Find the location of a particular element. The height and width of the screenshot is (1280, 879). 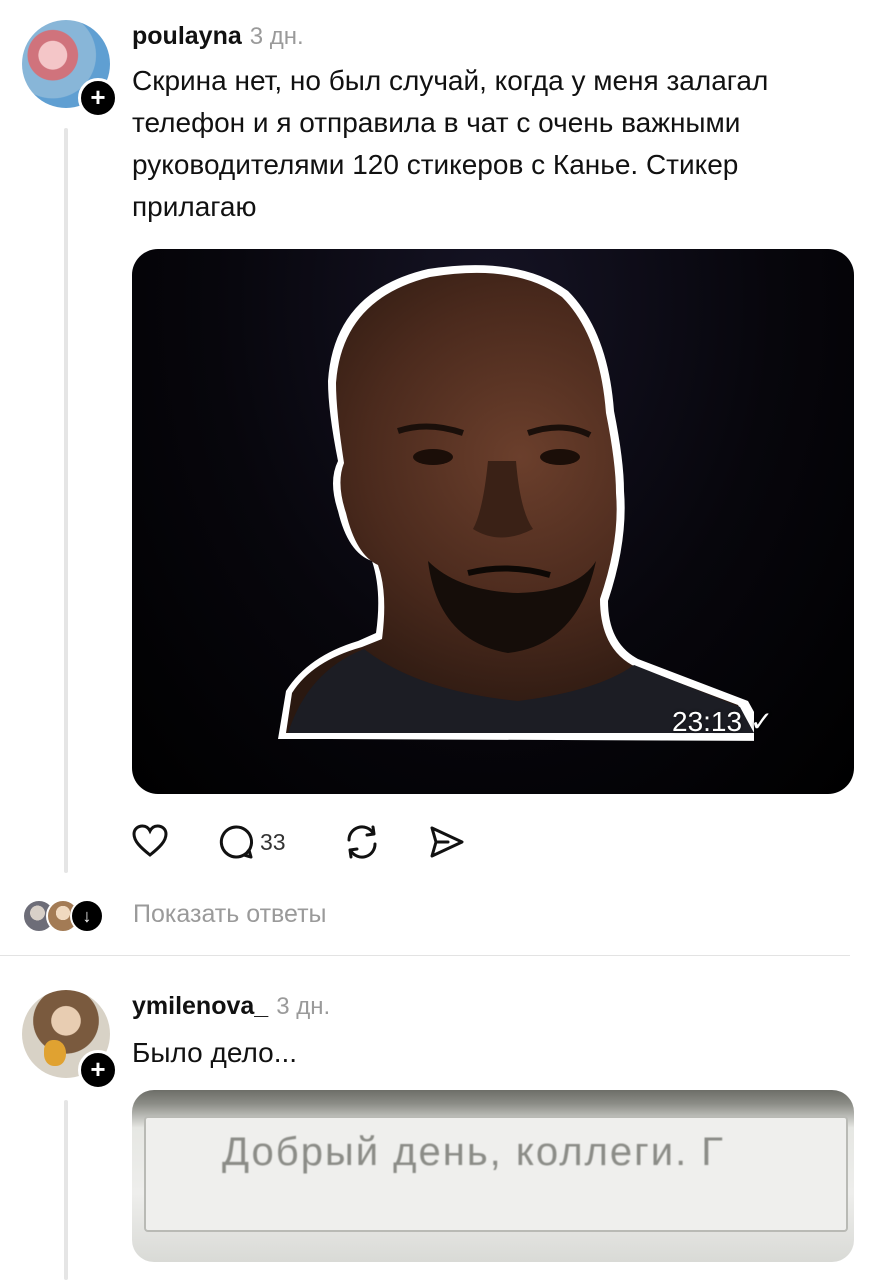

repost-button is located at coordinates (362, 842).